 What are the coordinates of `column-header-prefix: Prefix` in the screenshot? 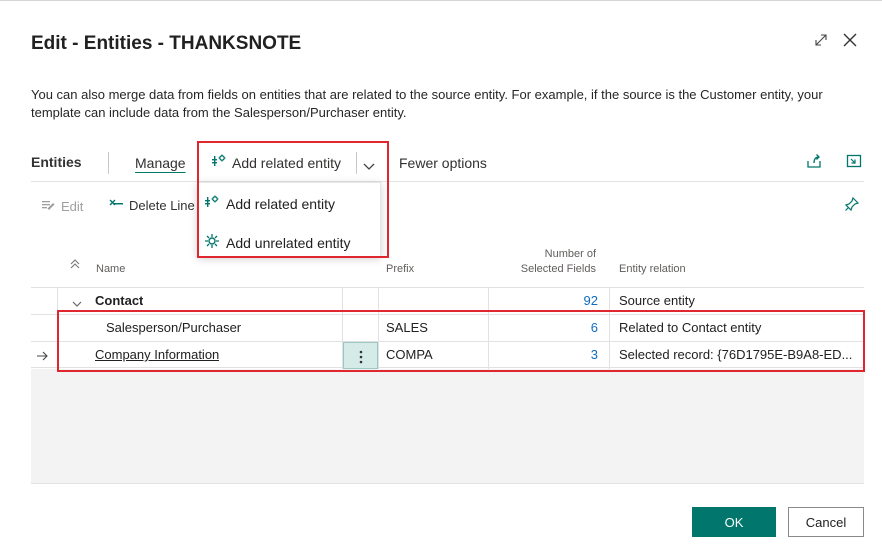 It's located at (400, 269).